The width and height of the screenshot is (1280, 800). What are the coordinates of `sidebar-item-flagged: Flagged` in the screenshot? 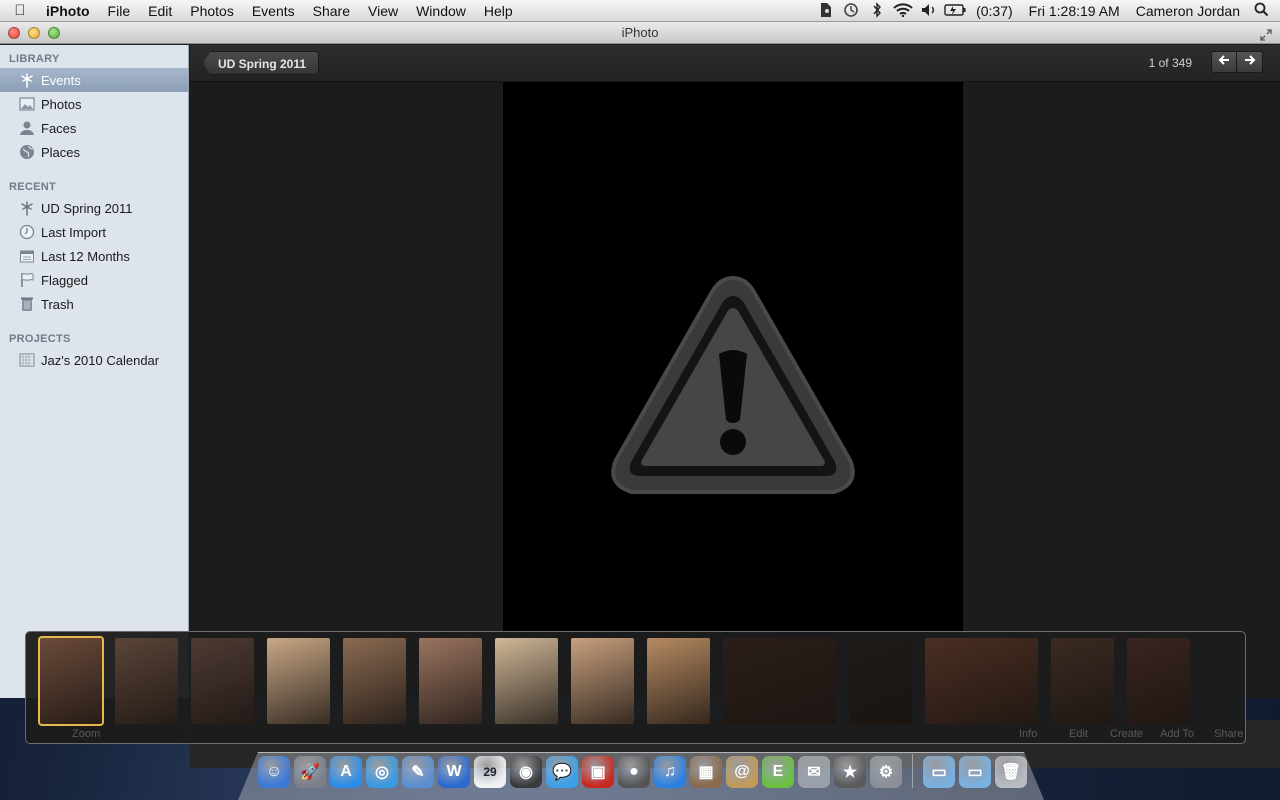 It's located at (94, 280).